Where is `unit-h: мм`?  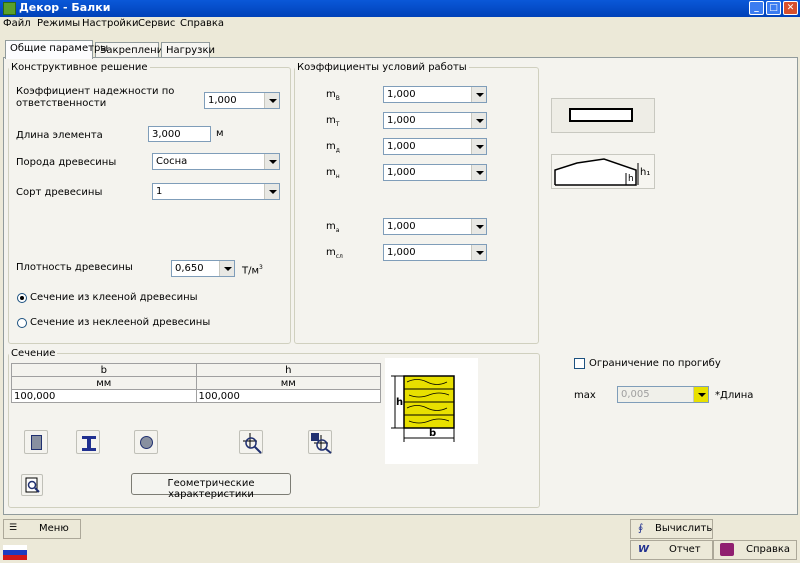 unit-h: мм is located at coordinates (288, 383).